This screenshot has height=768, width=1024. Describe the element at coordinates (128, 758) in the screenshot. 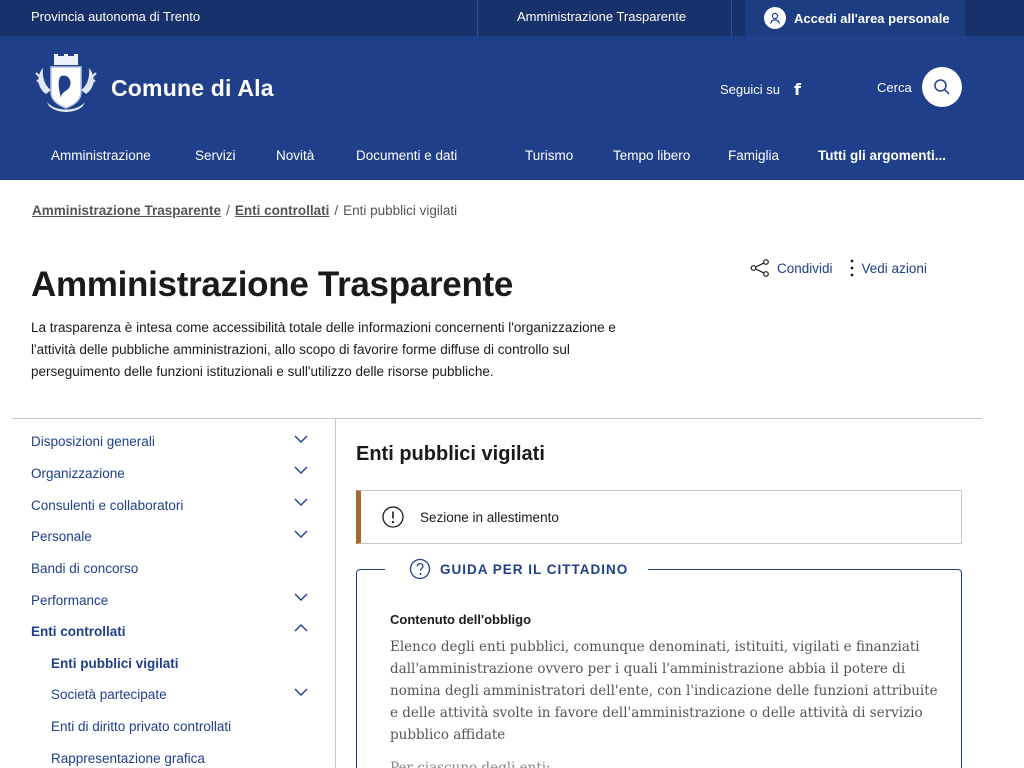

I see `sidebar-subitem-rappresentazione: Rappresentazione grafica` at that location.